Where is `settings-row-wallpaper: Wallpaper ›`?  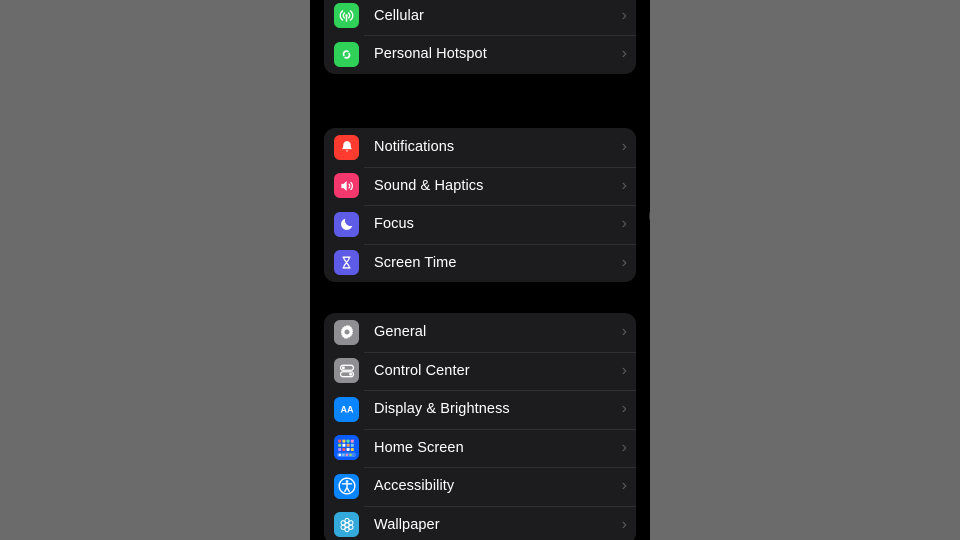 settings-row-wallpaper: Wallpaper › is located at coordinates (480, 522).